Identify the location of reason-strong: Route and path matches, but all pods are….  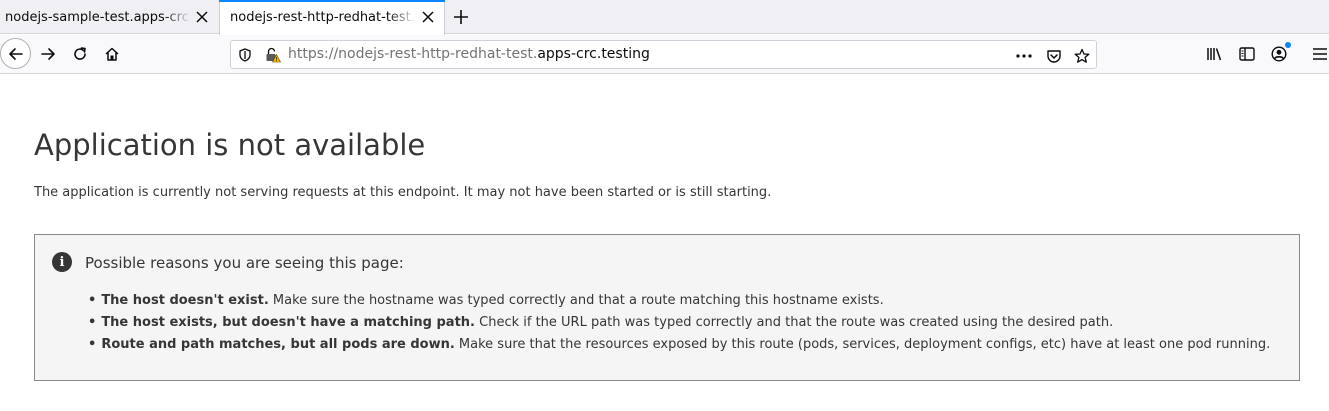
(278, 344).